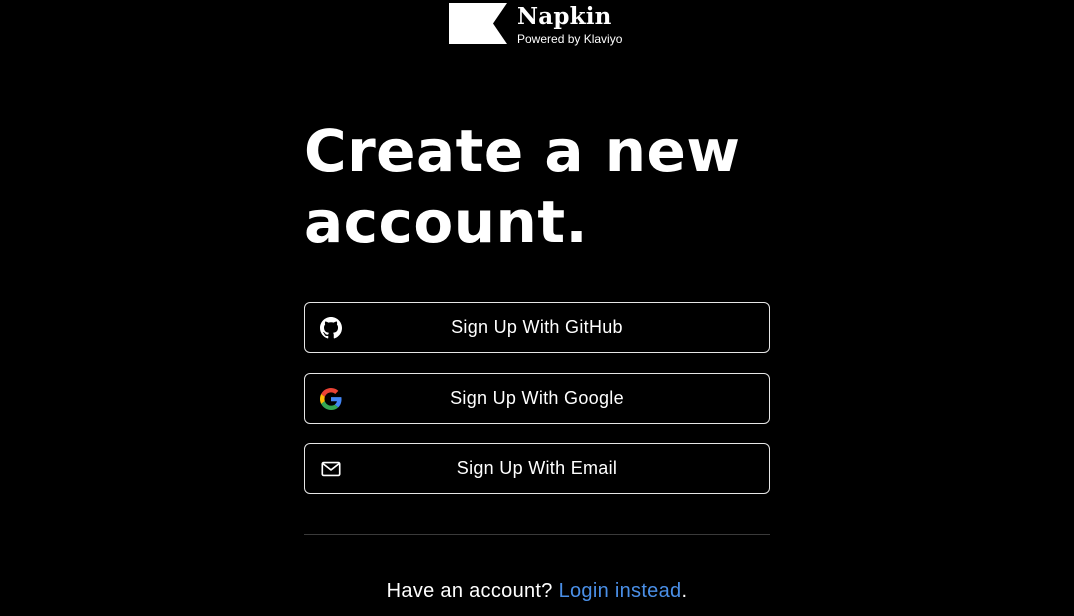 The height and width of the screenshot is (616, 1074). Describe the element at coordinates (620, 591) in the screenshot. I see `login-instead-link: Login instead` at that location.